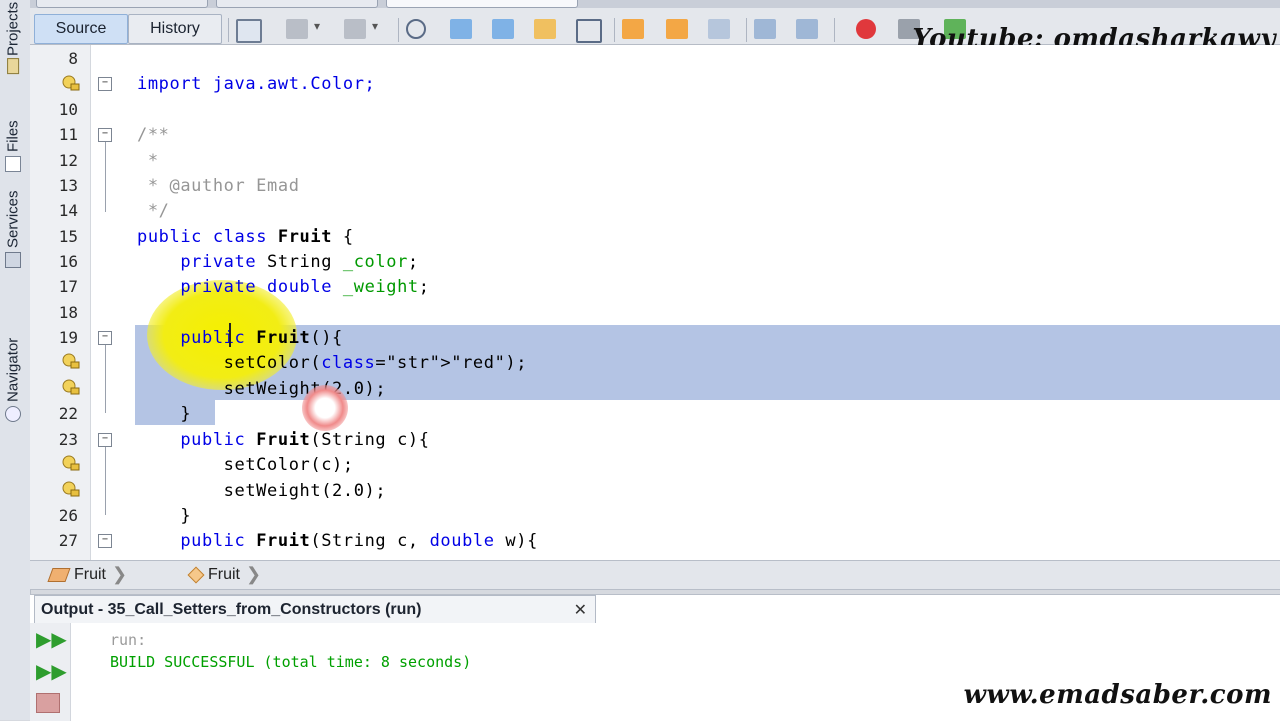  Describe the element at coordinates (580, 610) in the screenshot. I see `close-icon: ✕` at that location.